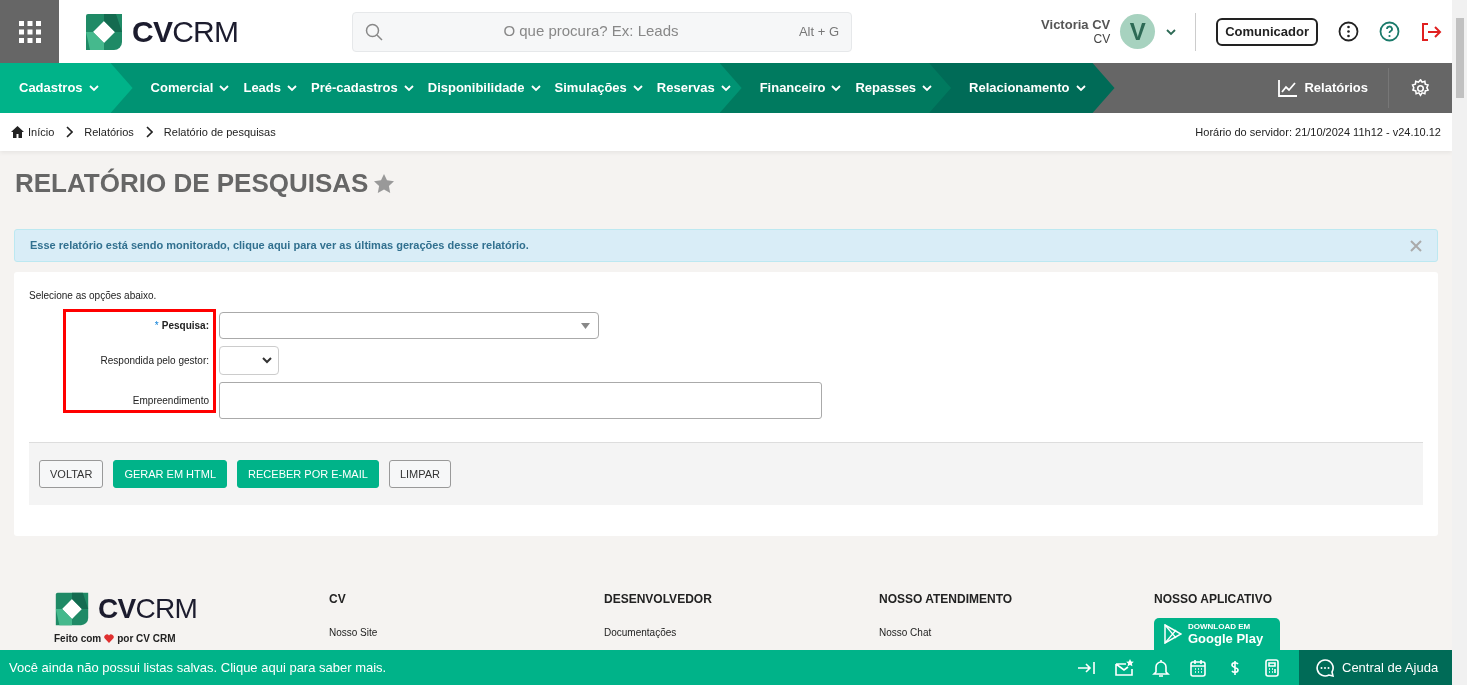 The width and height of the screenshot is (1467, 685). I want to click on bell-icon, so click(1161, 667).